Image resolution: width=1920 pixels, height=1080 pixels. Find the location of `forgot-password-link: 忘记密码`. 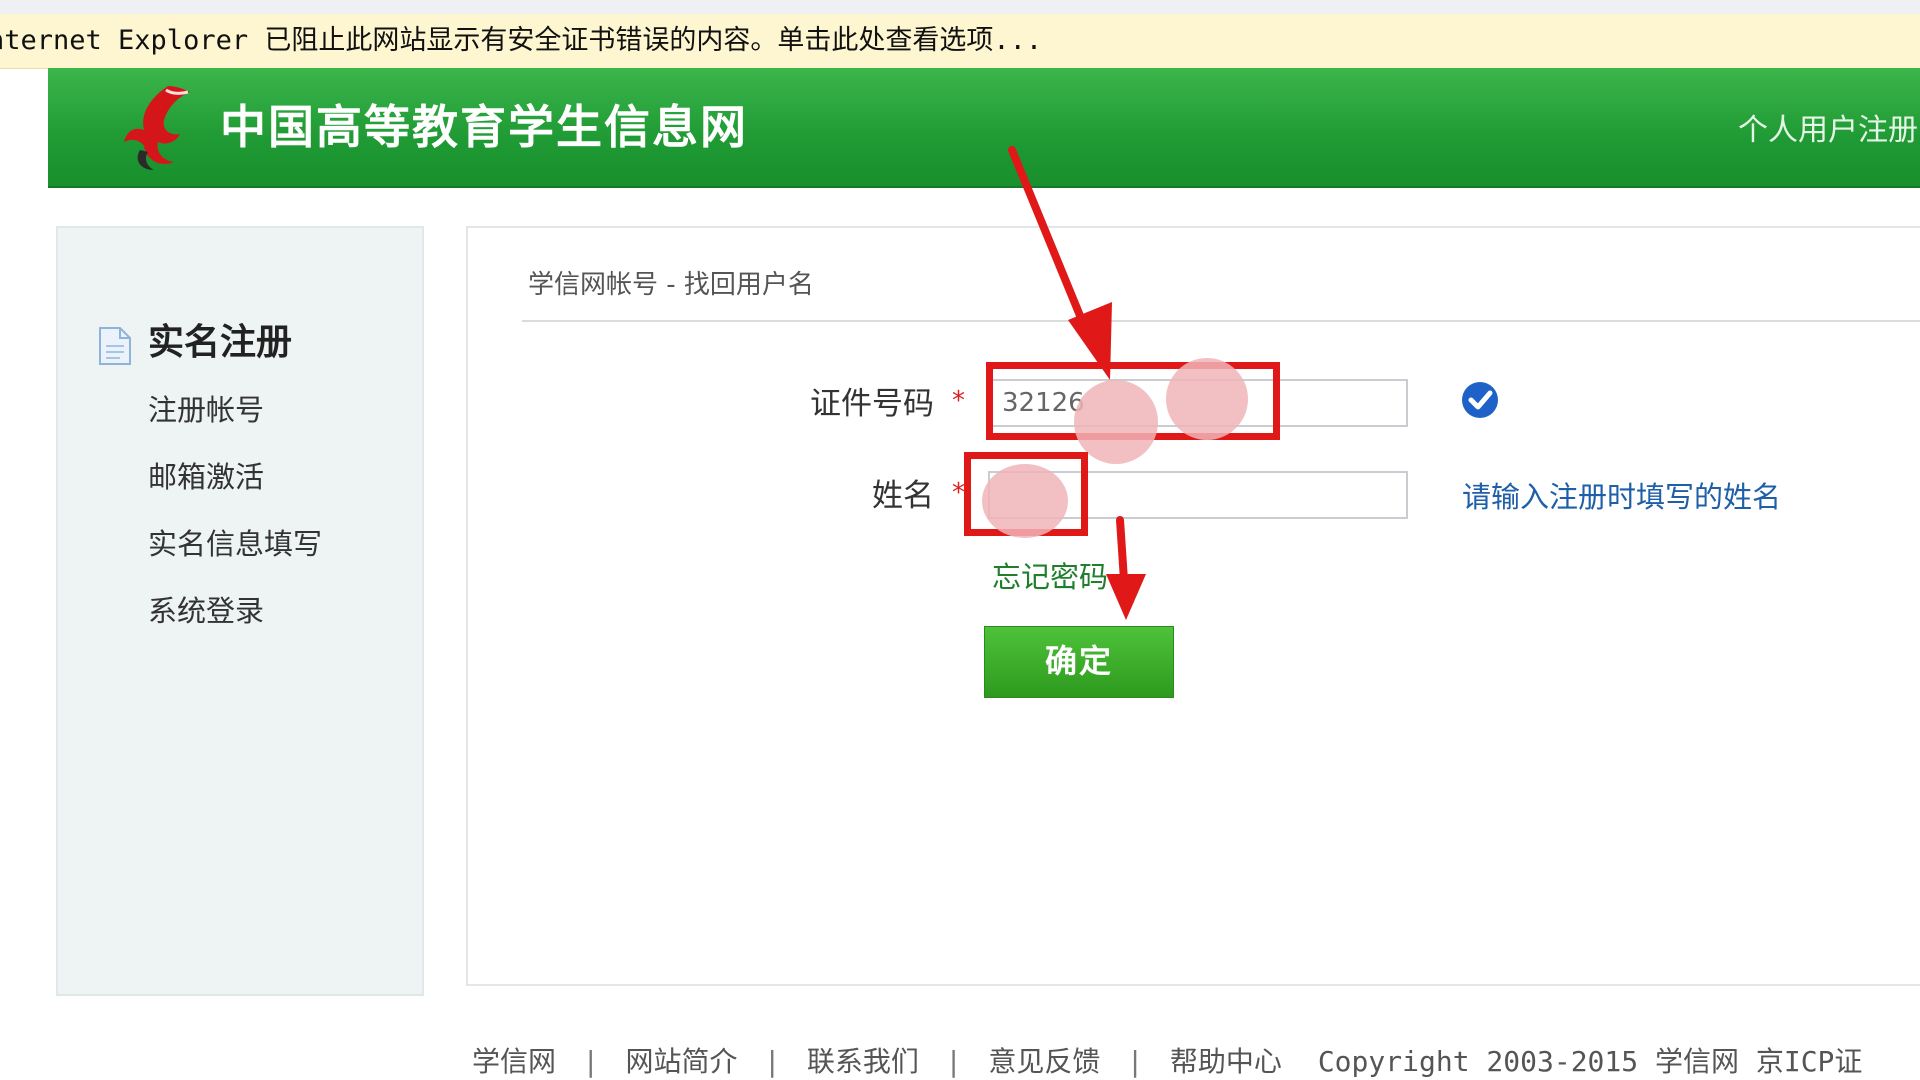

forgot-password-link: 忘记密码 is located at coordinates (1050, 575).